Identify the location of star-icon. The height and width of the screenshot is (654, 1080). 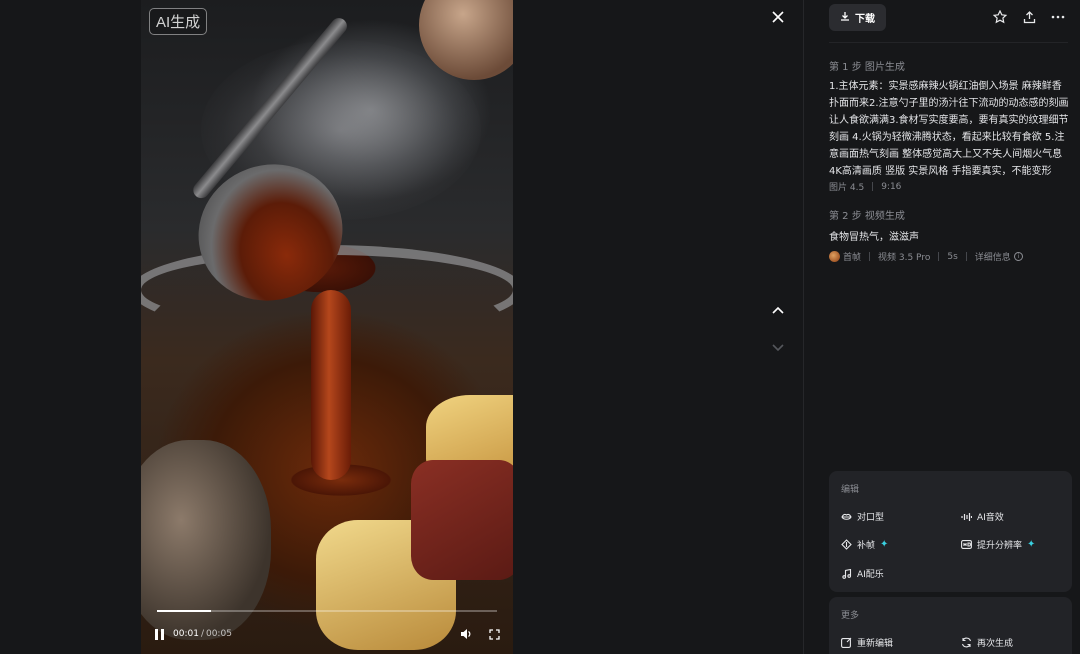
(1000, 17).